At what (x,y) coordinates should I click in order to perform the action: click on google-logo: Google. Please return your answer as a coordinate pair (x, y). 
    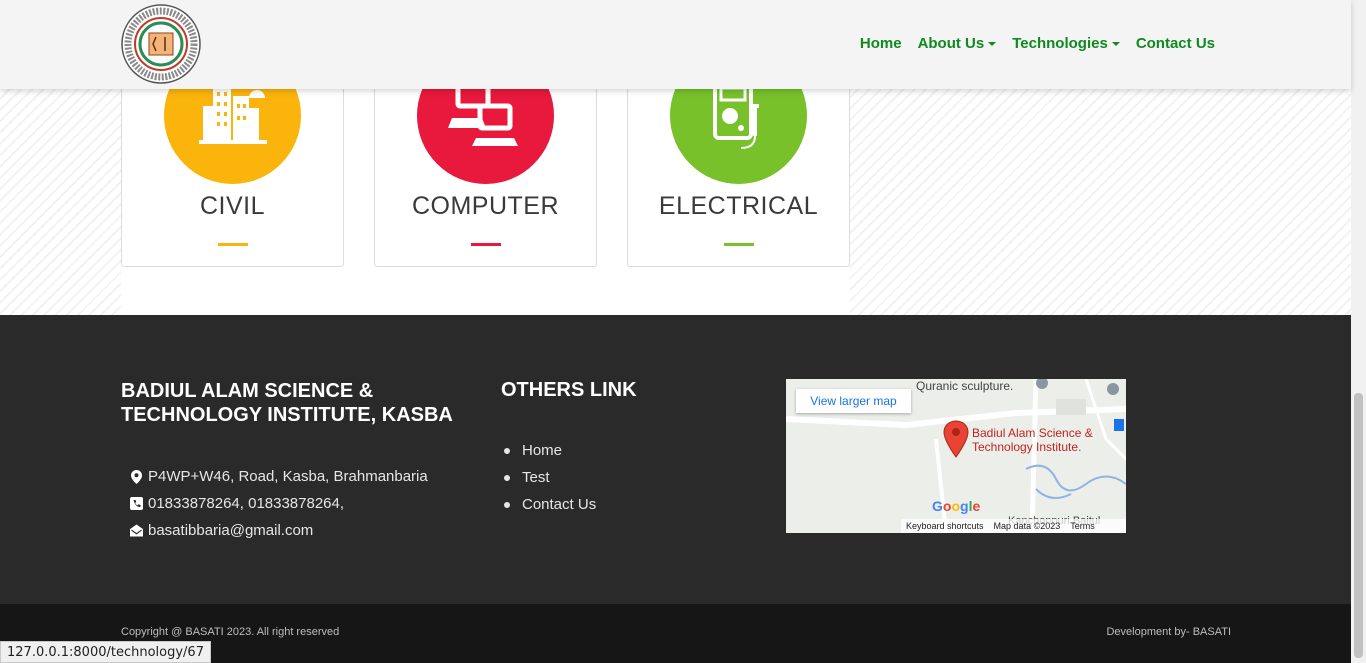
    Looking at the image, I should click on (956, 506).